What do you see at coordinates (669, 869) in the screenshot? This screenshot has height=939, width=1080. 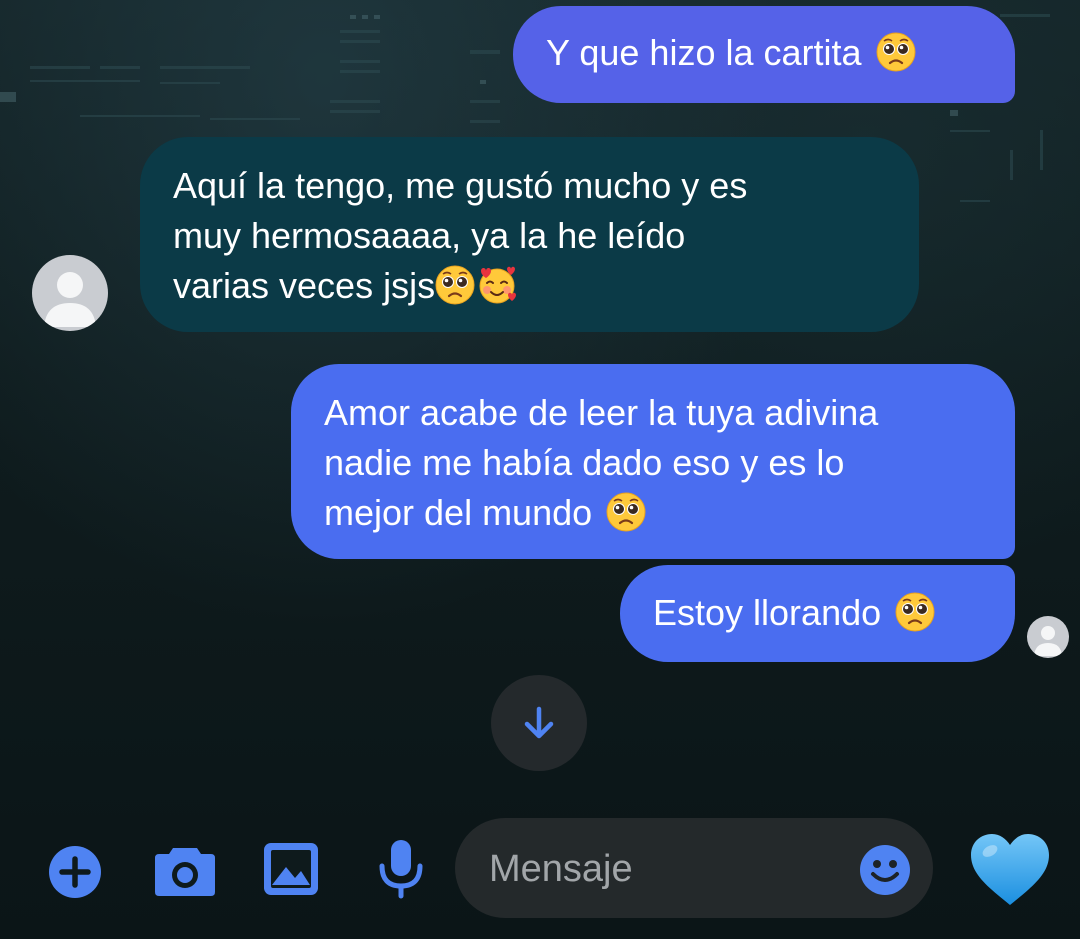 I see `message-input` at bounding box center [669, 869].